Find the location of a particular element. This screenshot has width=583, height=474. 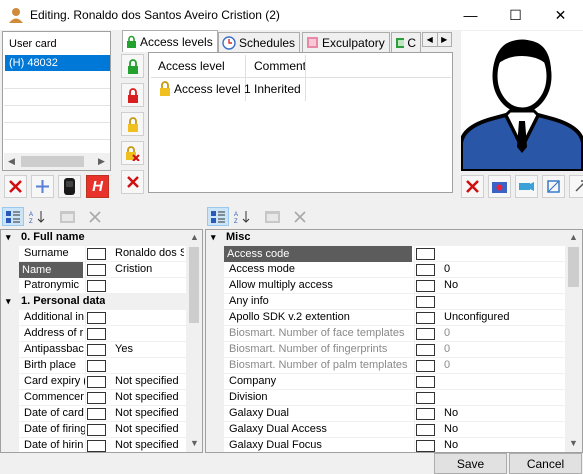

property-row: Card expiry (Not specified is located at coordinates (93, 382).